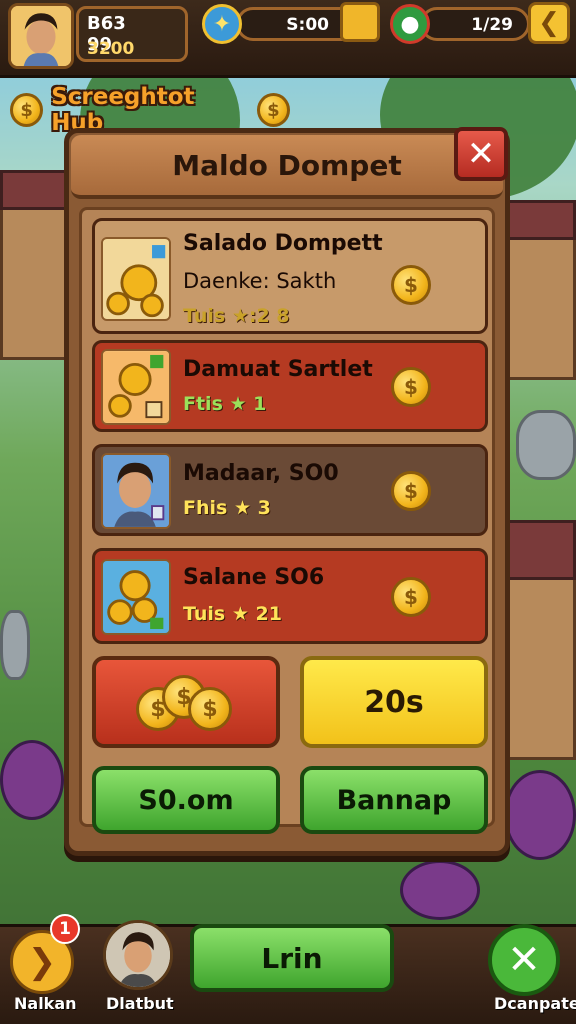 The width and height of the screenshot is (576, 1024). I want to click on panel-header: Maldo Dompet, so click(287, 167).